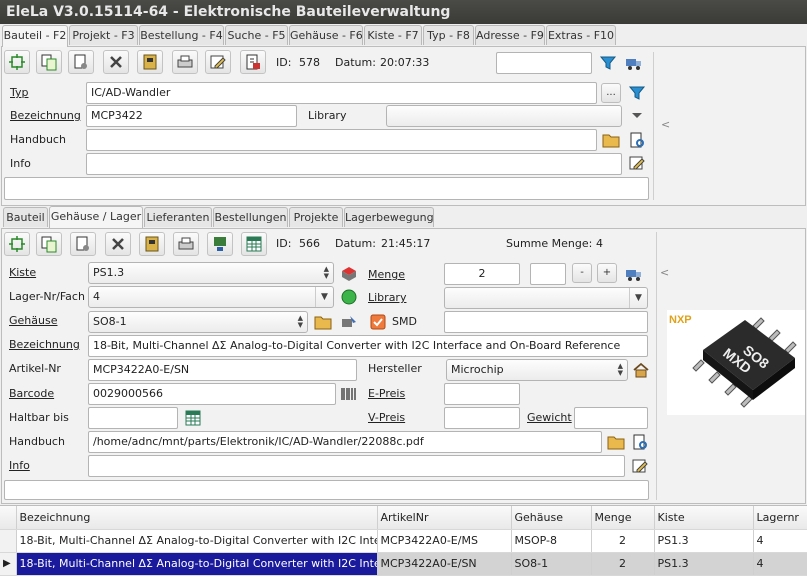 This screenshot has width=807, height=585. What do you see at coordinates (17, 62) in the screenshot?
I see `new-part-button` at bounding box center [17, 62].